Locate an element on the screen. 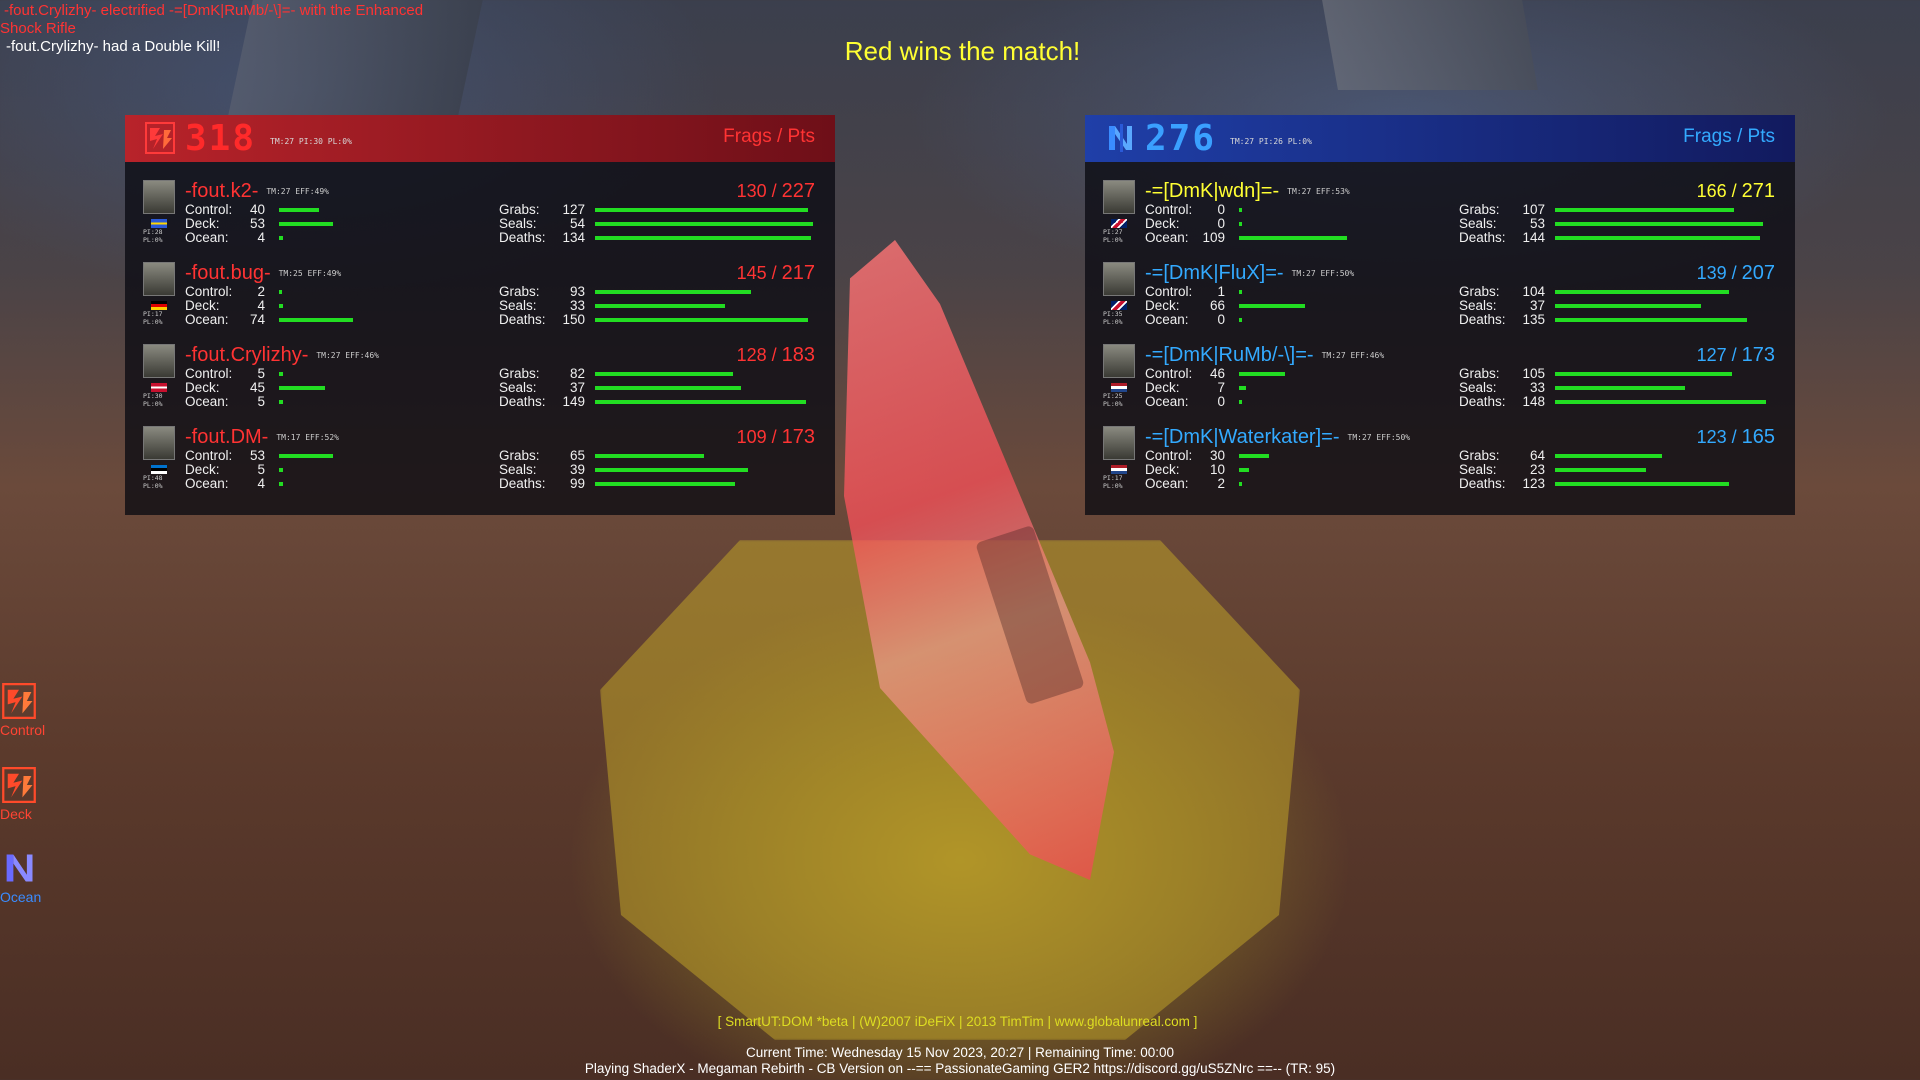 Image resolution: width=1920 pixels, height=1080 pixels. player-name: -=[DmK|FluX]=- TM:27 EFF:50% is located at coordinates (1249, 273).